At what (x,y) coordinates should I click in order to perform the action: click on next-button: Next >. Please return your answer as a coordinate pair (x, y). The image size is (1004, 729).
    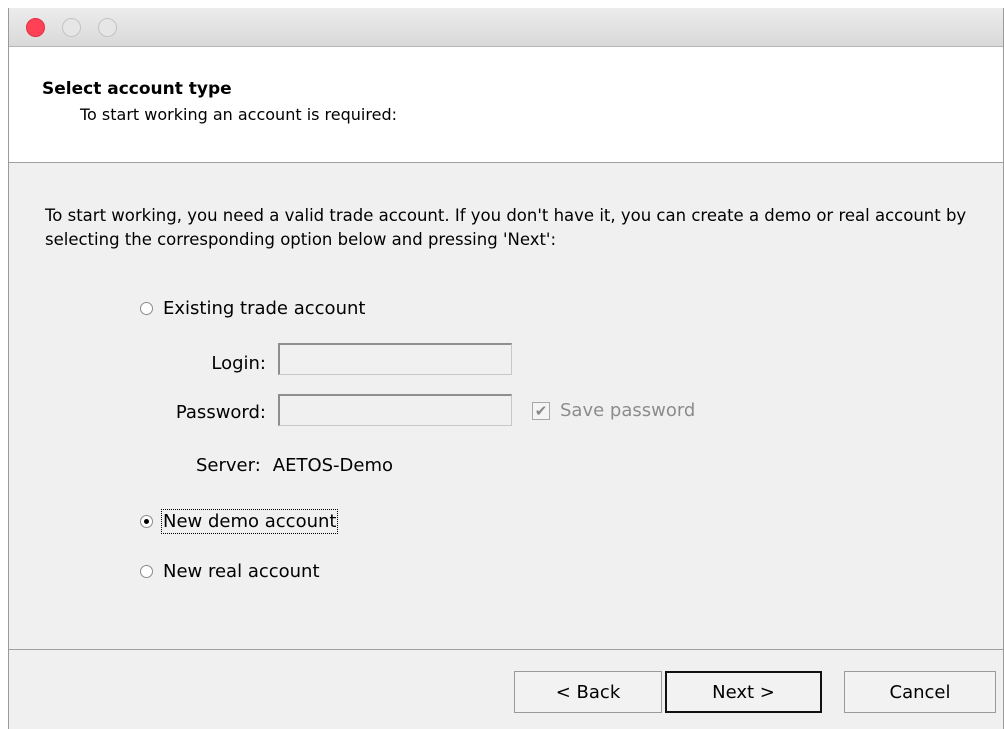
    Looking at the image, I should click on (743, 692).